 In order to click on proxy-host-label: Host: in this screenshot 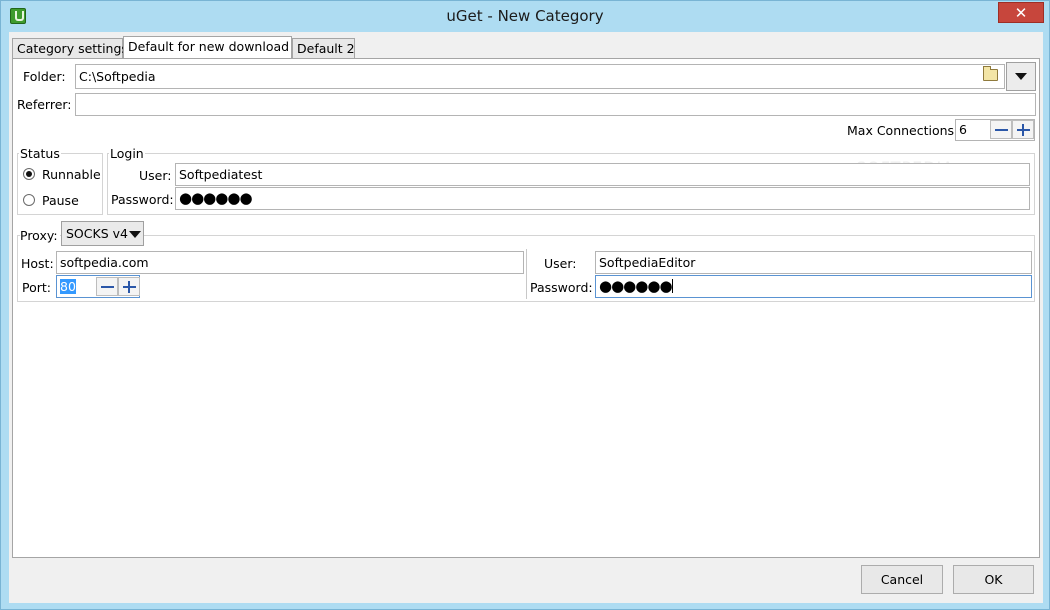, I will do `click(37, 263)`.